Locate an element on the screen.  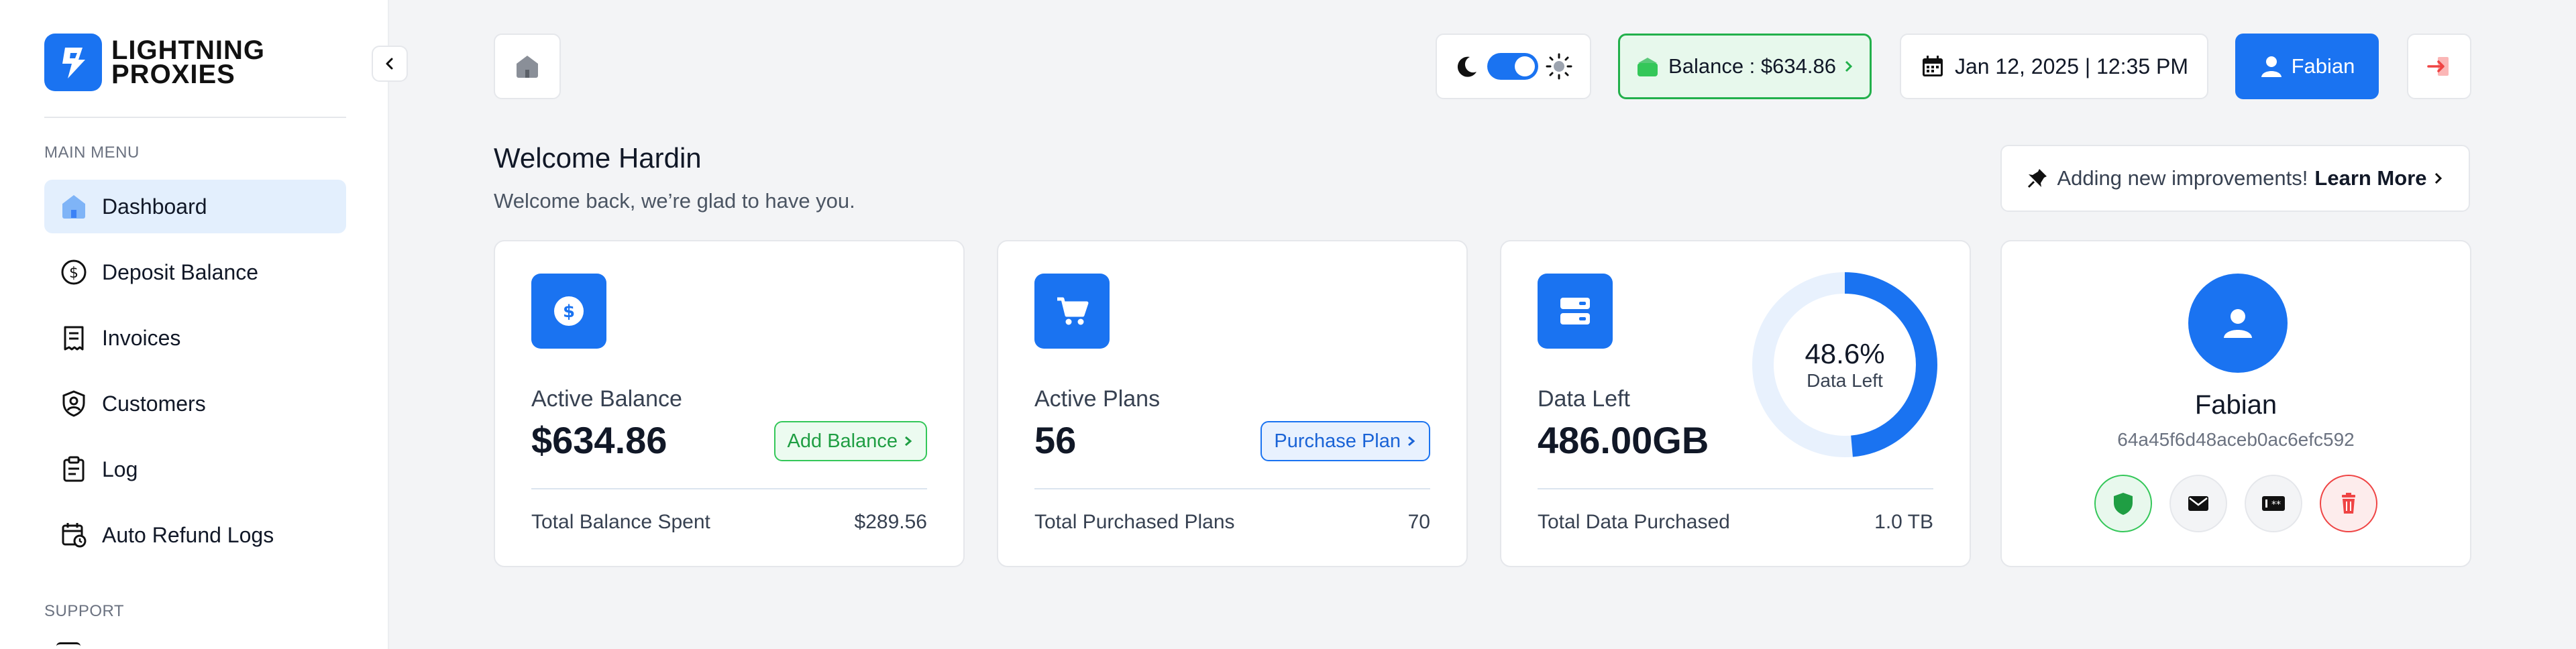
receipt-icon is located at coordinates (74, 338).